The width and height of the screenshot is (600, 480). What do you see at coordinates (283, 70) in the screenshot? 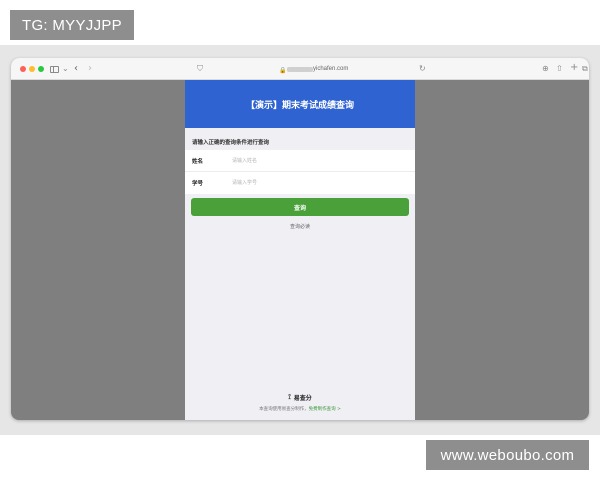
I see `lock-icon: 🔒` at bounding box center [283, 70].